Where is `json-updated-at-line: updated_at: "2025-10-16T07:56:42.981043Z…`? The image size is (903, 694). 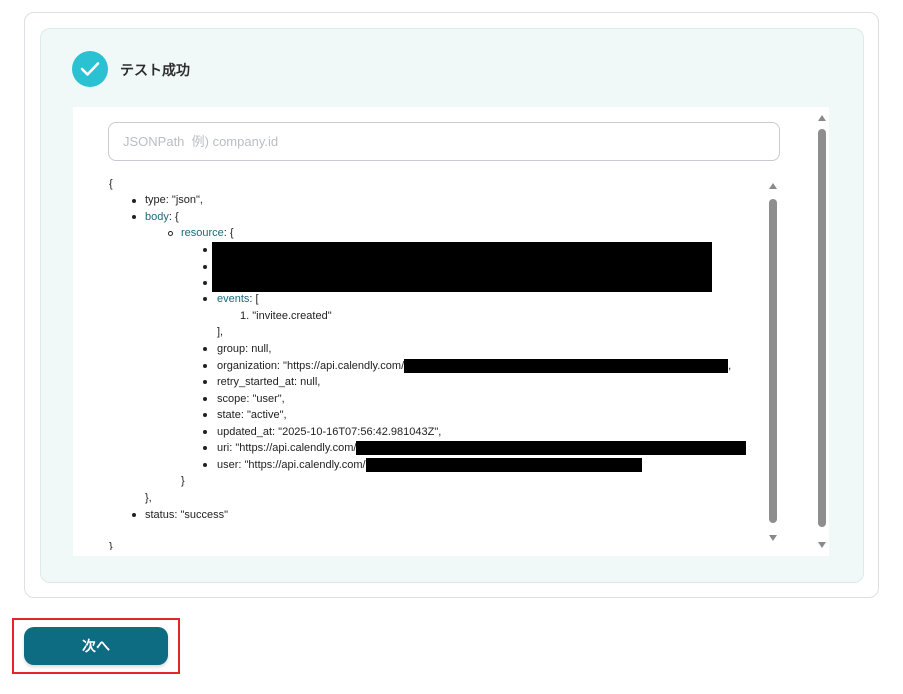 json-updated-at-line: updated_at: "2025-10-16T07:56:42.981043Z… is located at coordinates (329, 432).